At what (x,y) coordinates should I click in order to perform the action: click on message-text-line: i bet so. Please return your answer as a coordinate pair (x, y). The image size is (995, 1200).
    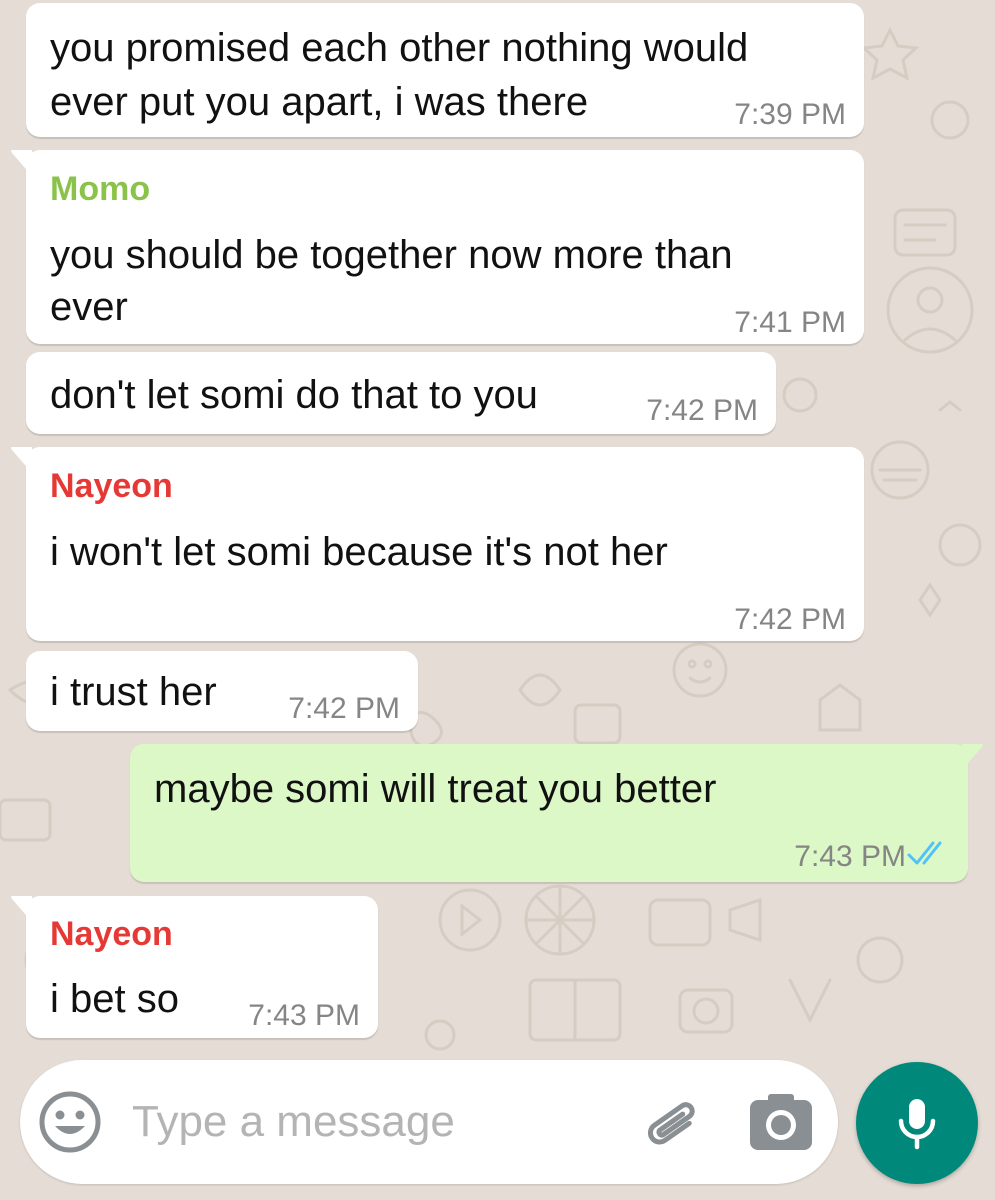
    Looking at the image, I should click on (114, 999).